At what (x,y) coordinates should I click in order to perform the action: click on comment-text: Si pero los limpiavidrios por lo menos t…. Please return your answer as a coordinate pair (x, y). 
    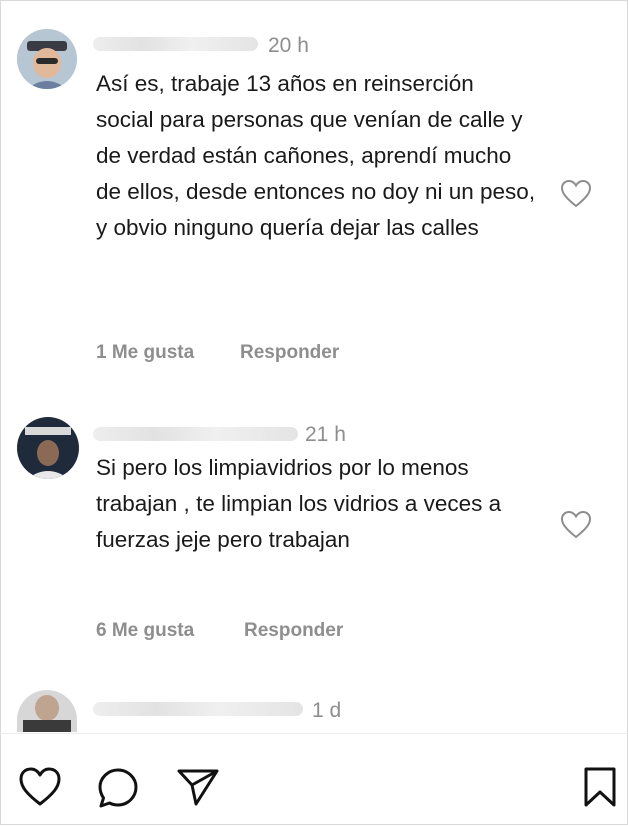
    Looking at the image, I should click on (299, 503).